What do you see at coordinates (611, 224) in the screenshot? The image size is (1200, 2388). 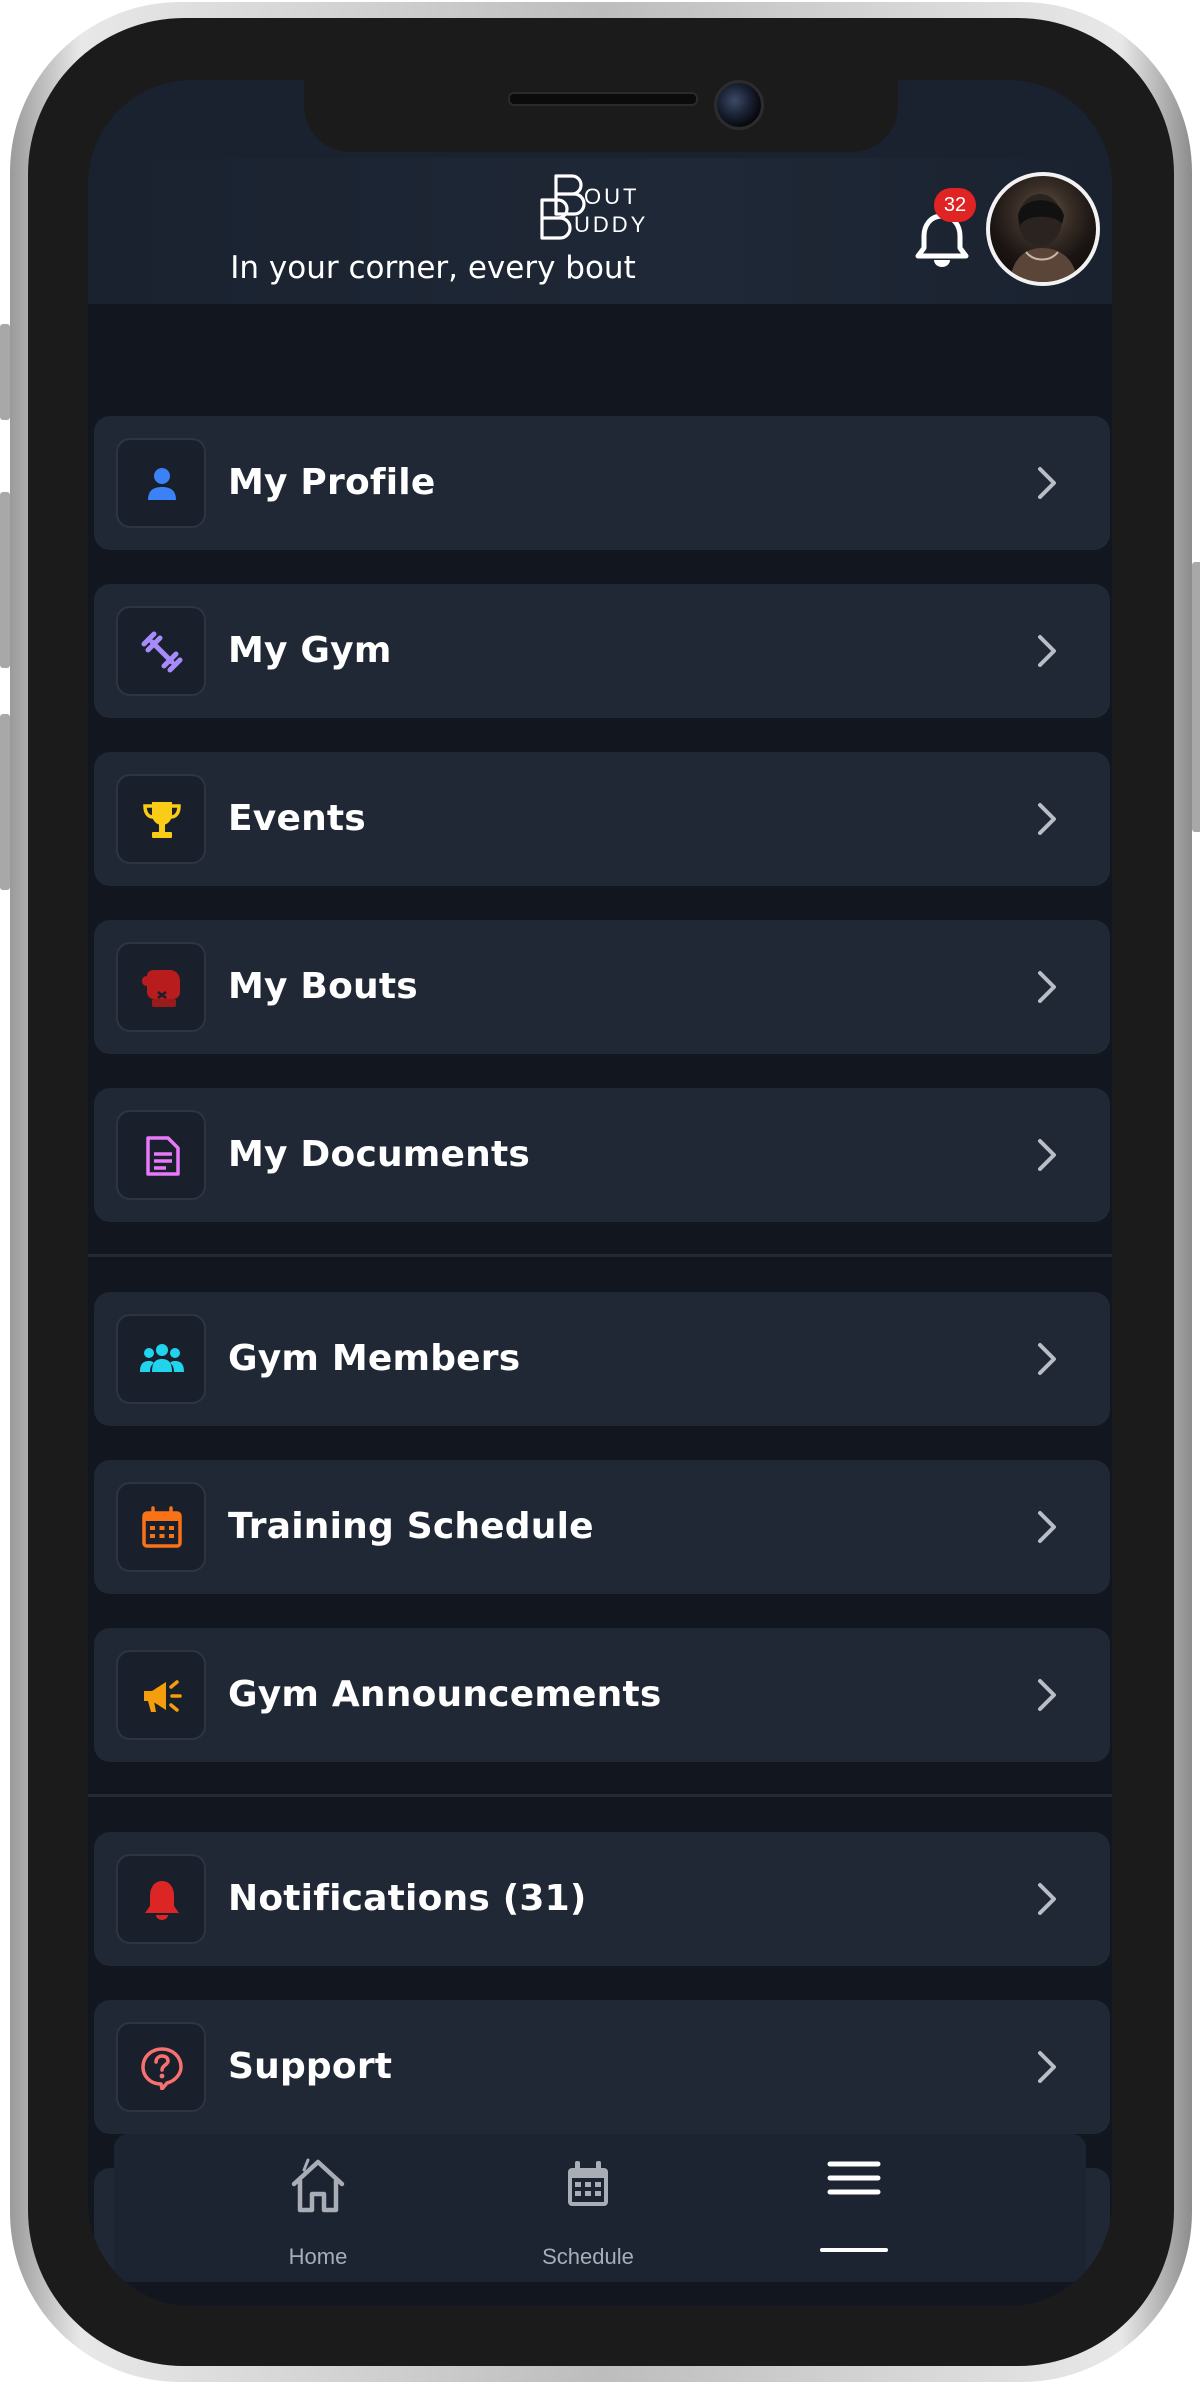 I see `svg-text: UDDY` at bounding box center [611, 224].